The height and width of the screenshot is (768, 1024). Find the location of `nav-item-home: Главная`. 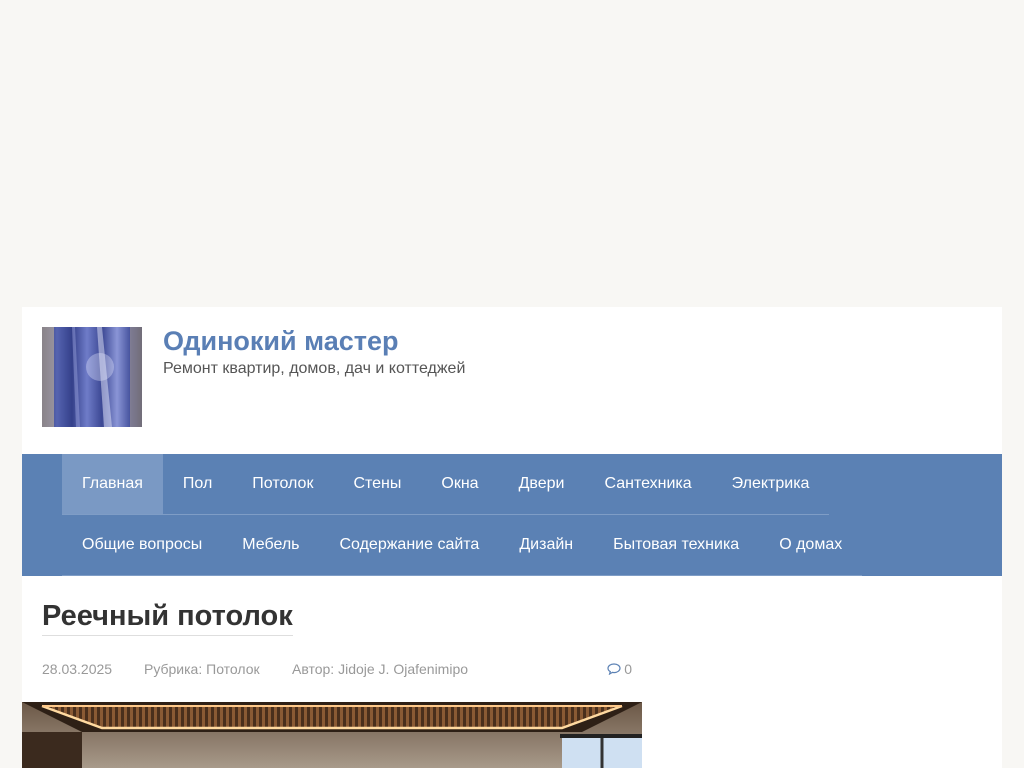

nav-item-home: Главная is located at coordinates (112, 484).